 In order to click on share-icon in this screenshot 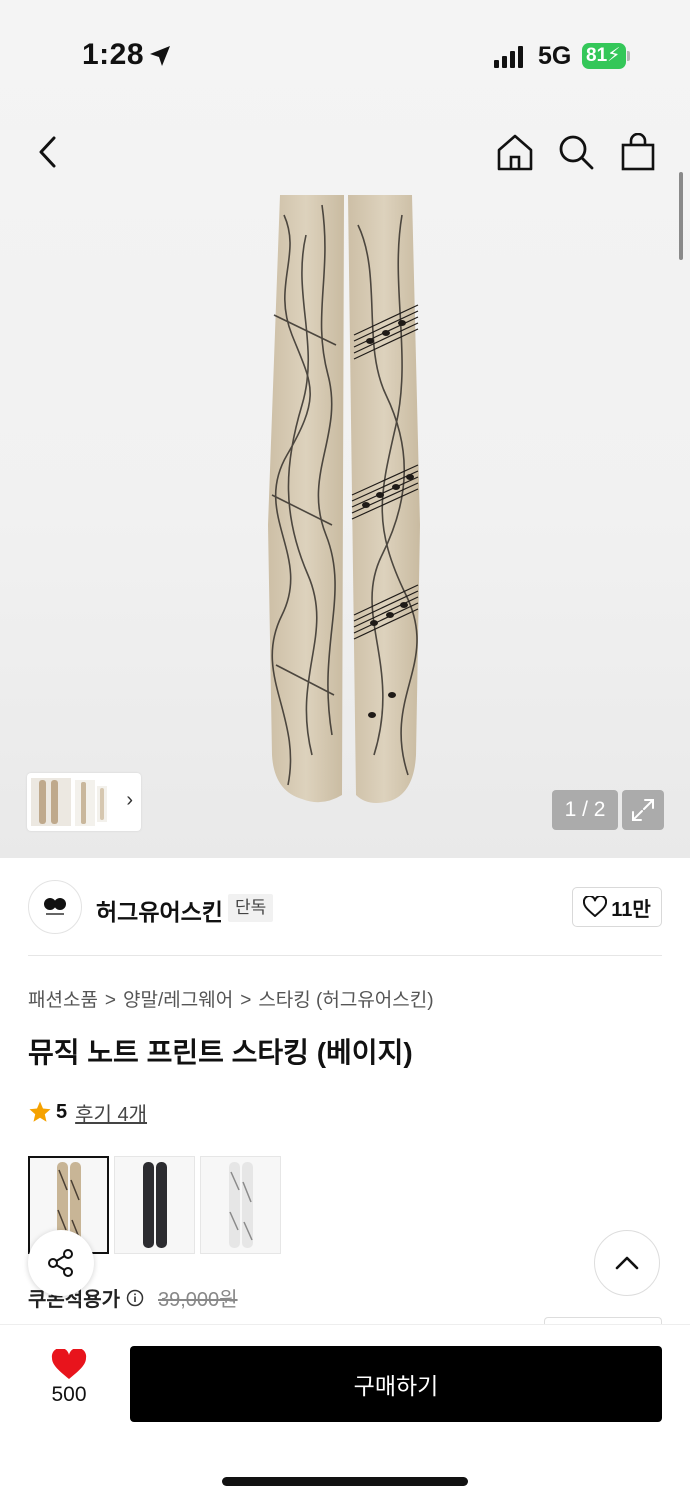, I will do `click(60, 1263)`.